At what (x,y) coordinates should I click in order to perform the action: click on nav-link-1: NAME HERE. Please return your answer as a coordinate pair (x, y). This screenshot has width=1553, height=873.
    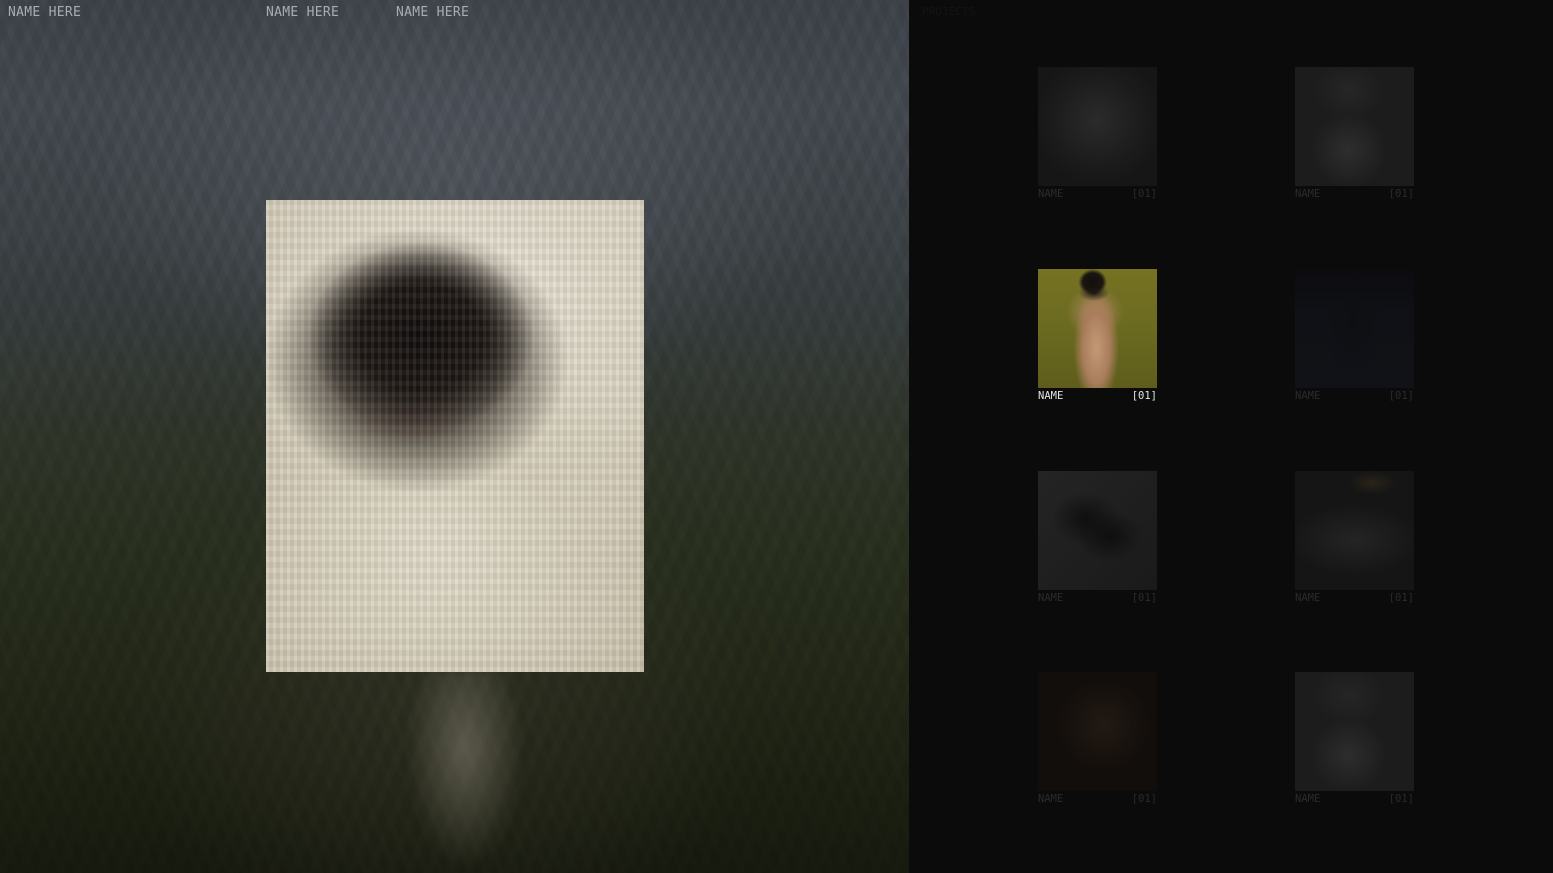
    Looking at the image, I should click on (44, 12).